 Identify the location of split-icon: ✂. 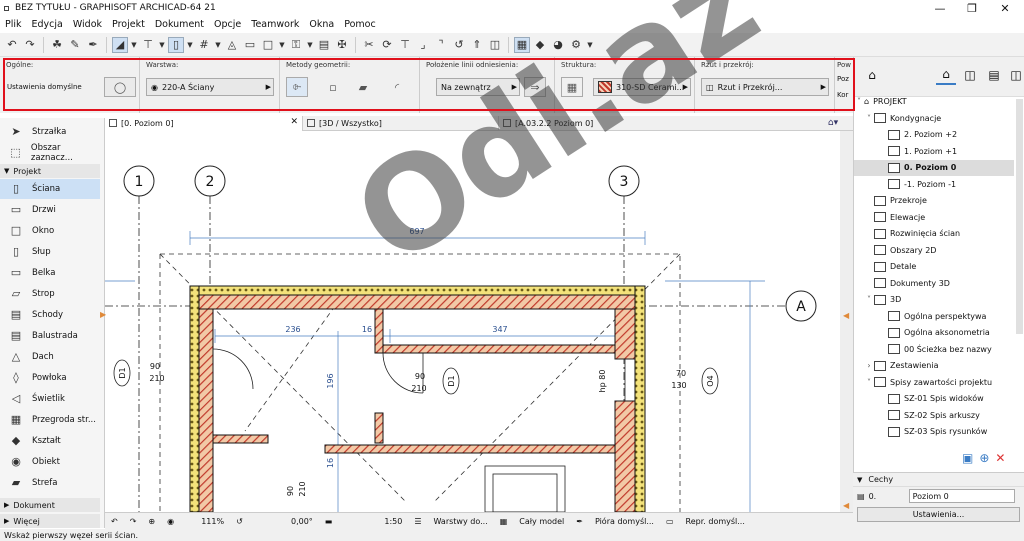
(369, 45).